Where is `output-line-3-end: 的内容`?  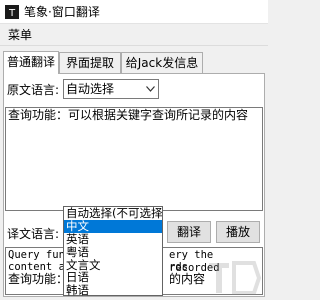
output-line-3-end: 的内容 is located at coordinates (187, 279).